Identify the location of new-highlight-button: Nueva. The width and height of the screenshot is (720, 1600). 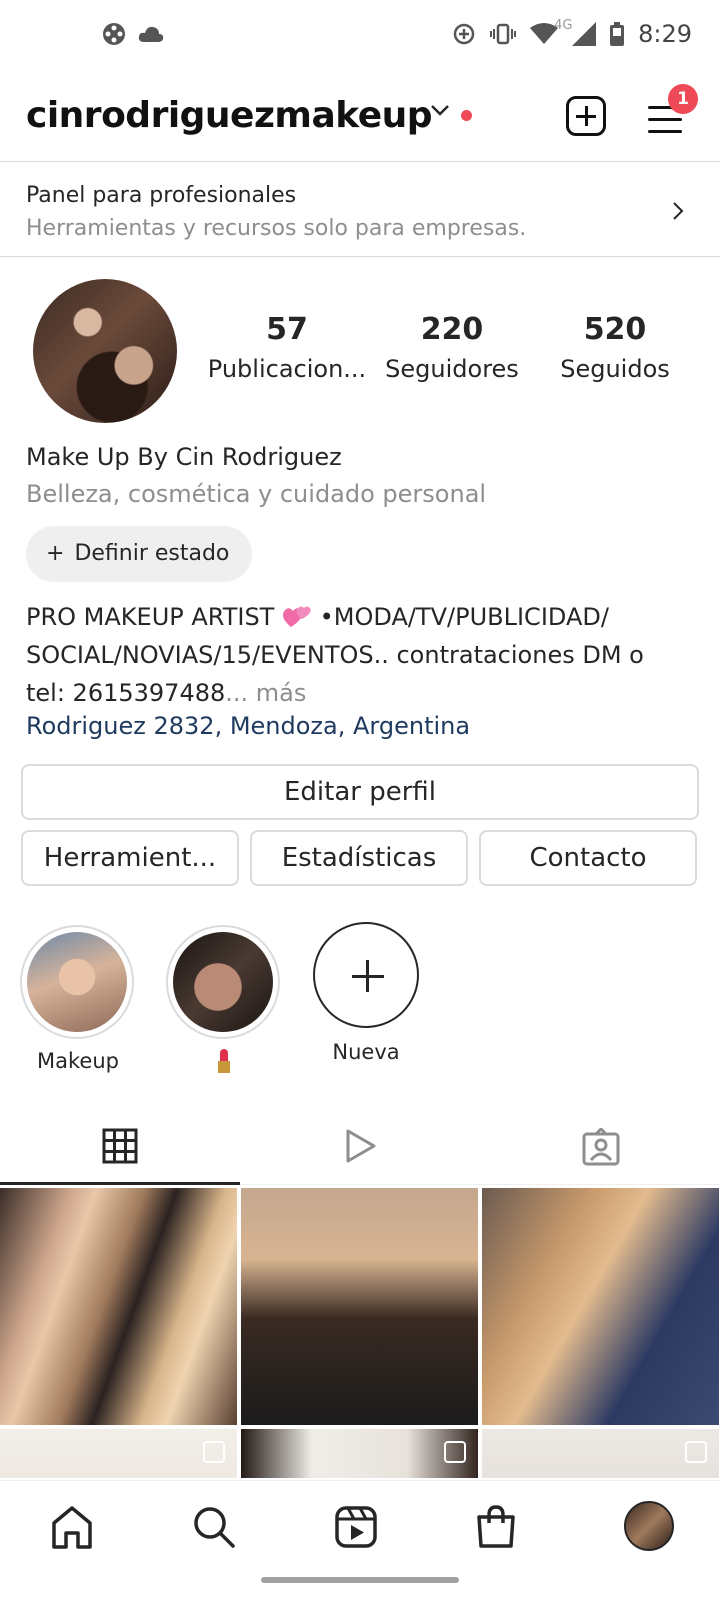
(366, 993).